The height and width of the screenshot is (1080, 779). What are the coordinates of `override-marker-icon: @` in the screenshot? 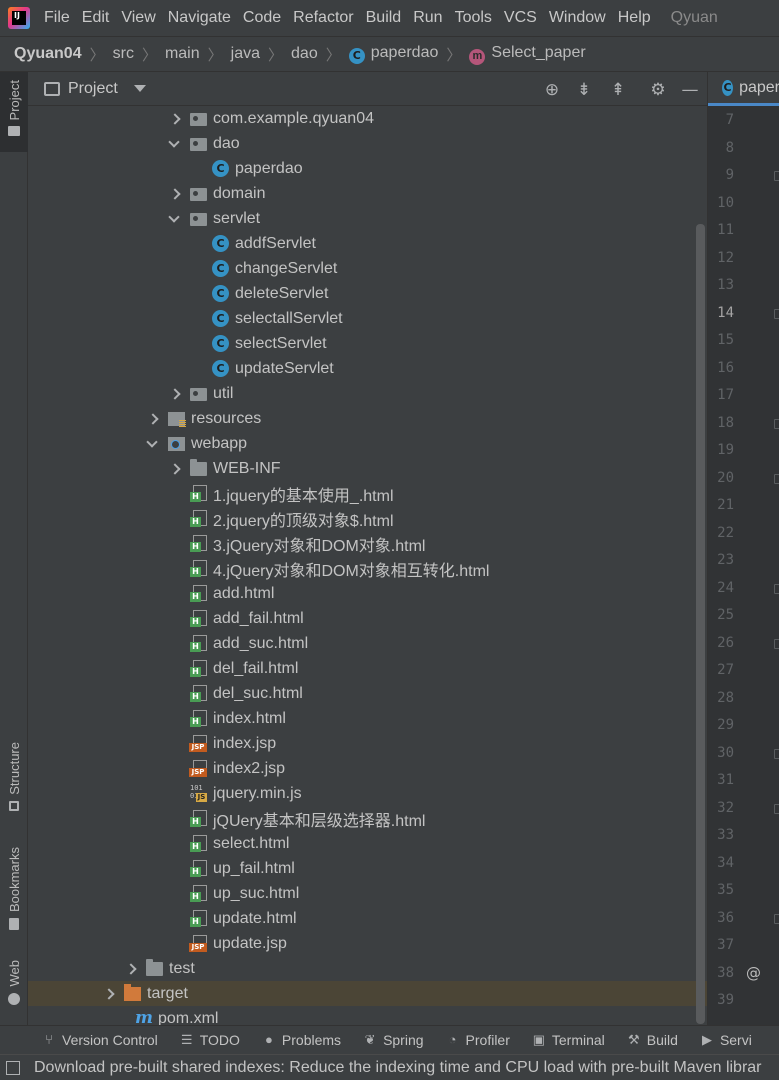 It's located at (753, 973).